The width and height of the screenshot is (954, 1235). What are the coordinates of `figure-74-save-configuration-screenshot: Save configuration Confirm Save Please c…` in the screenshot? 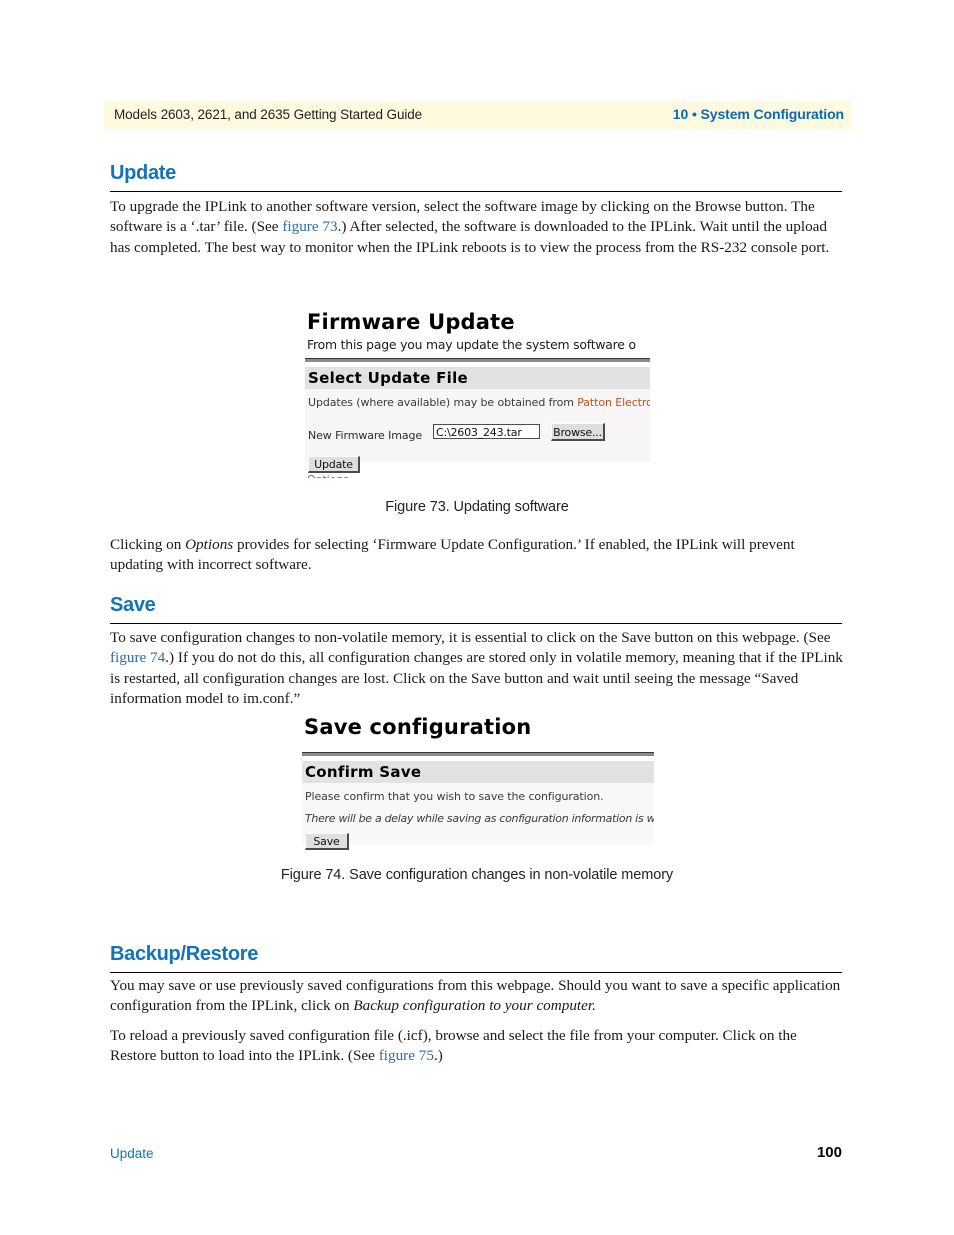 It's located at (478, 783).